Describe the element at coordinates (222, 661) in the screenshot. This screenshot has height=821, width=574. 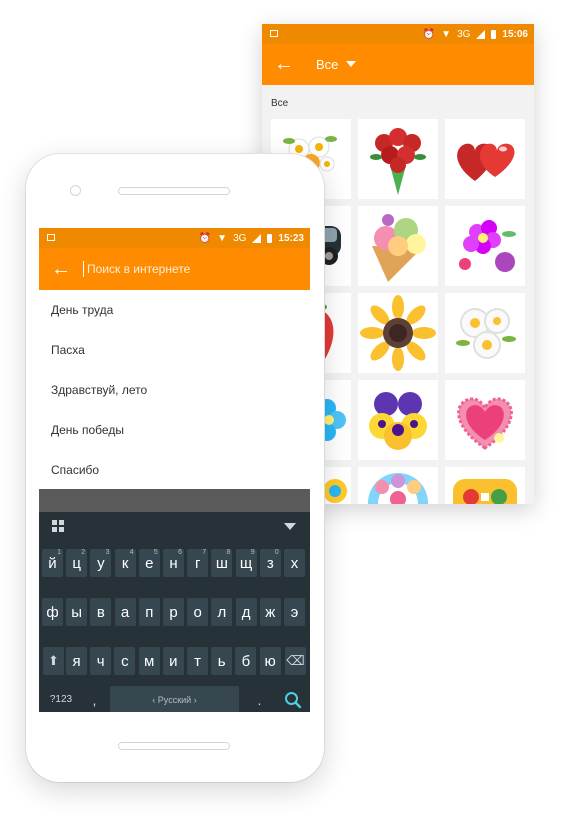
I see `key-ь: ь` at that location.